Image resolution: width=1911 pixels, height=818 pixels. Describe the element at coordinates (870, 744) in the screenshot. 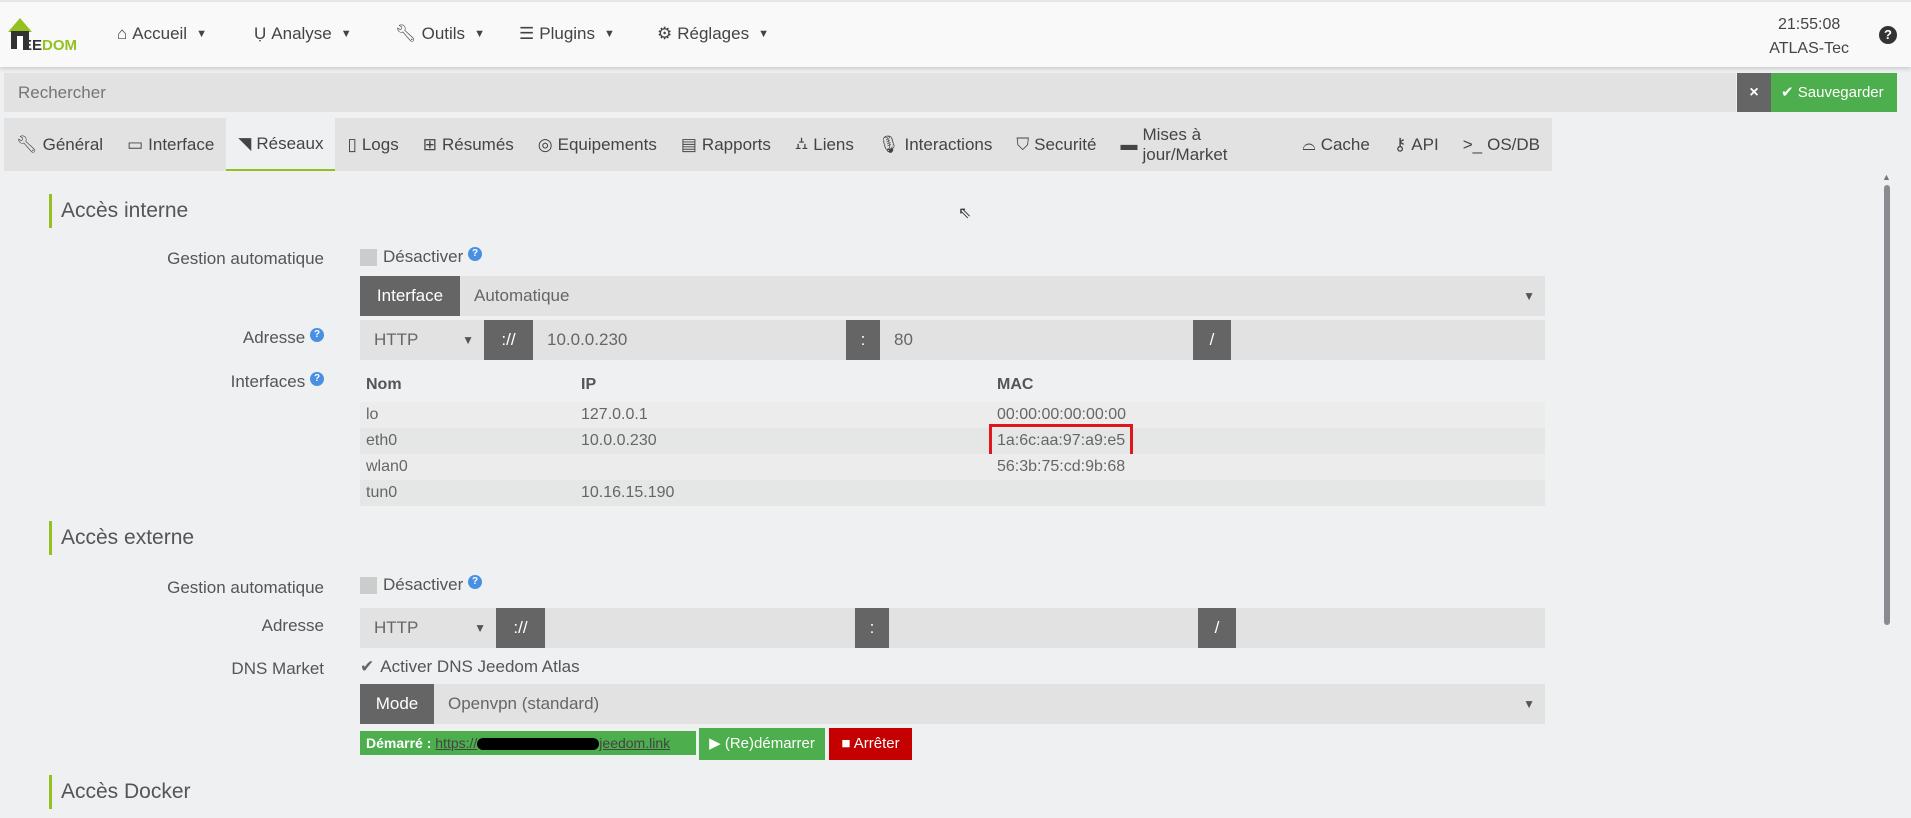

I see `stop-dns-button: ■ Arrêter` at that location.